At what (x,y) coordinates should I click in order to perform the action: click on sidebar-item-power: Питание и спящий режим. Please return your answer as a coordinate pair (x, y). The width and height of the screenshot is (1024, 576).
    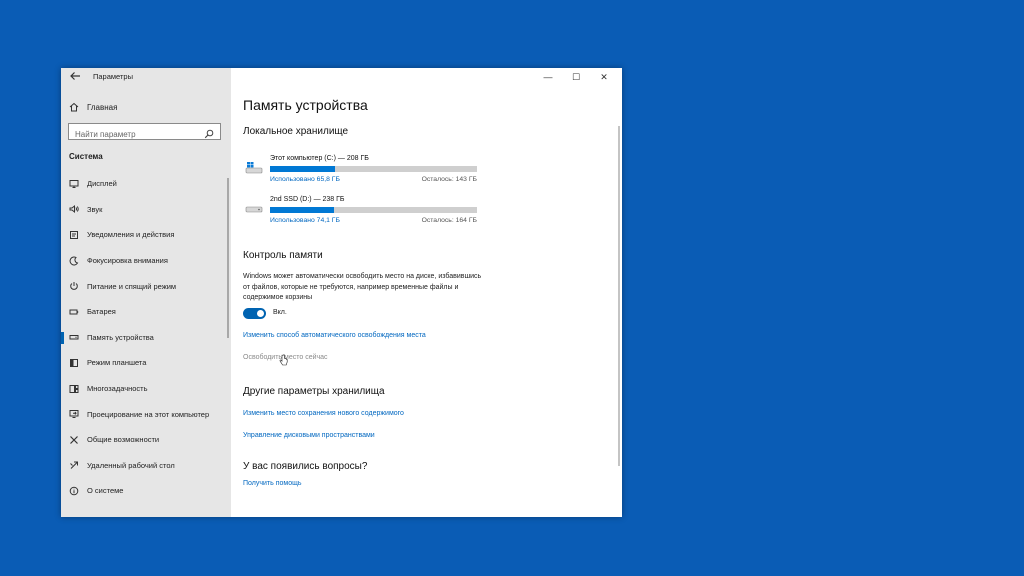
    Looking at the image, I should click on (146, 286).